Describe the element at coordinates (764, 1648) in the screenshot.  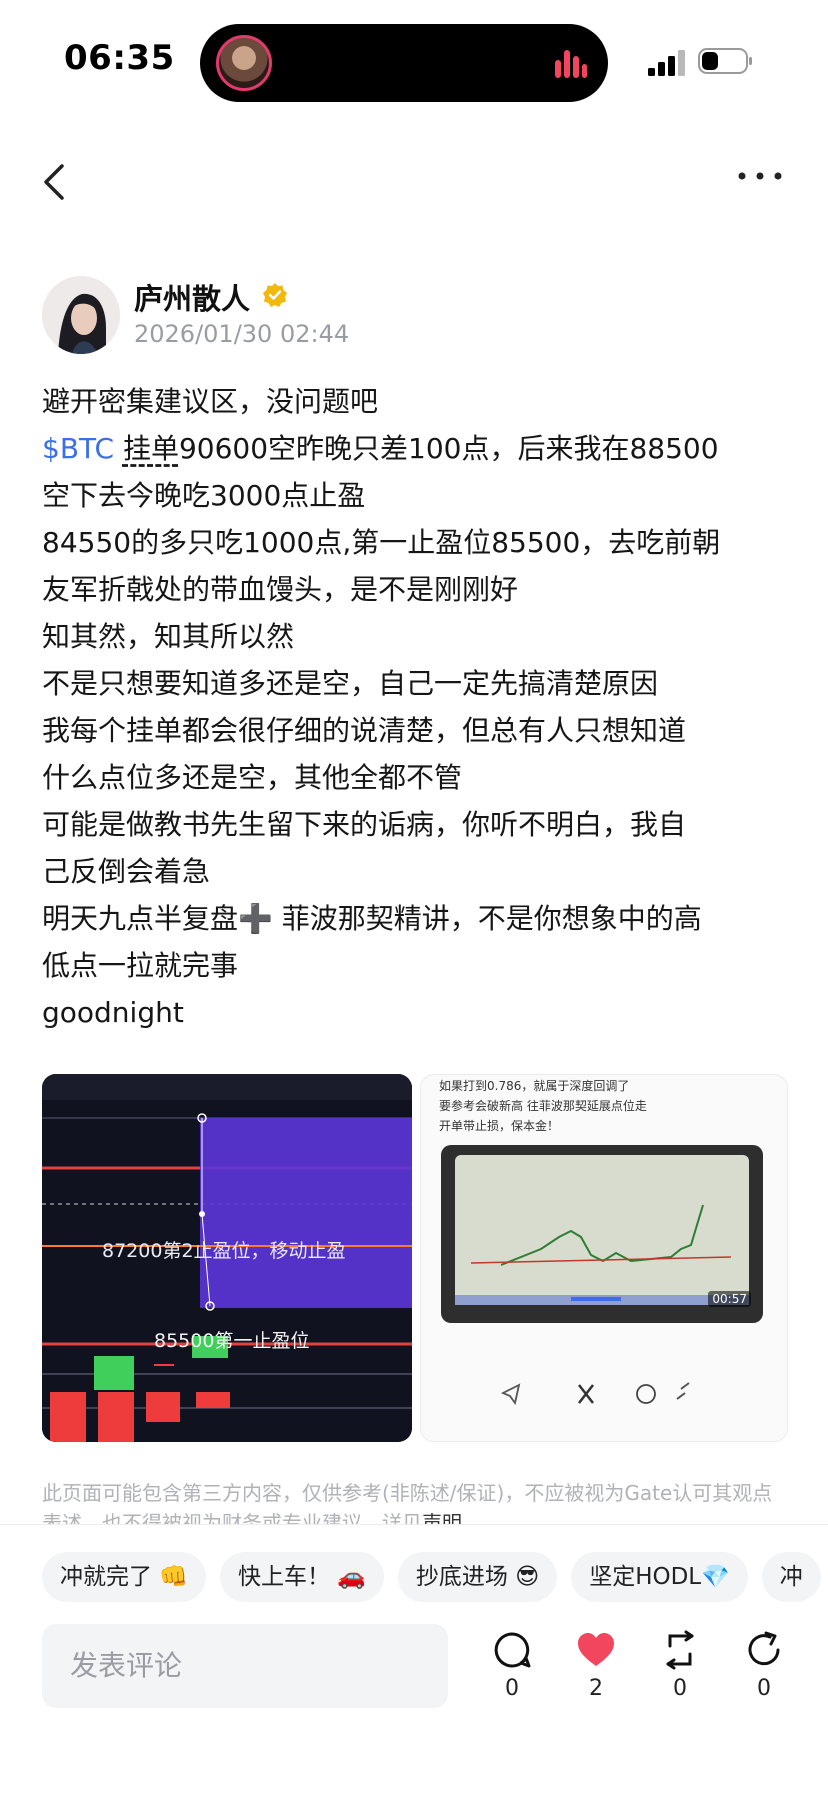
I see `share-icon` at that location.